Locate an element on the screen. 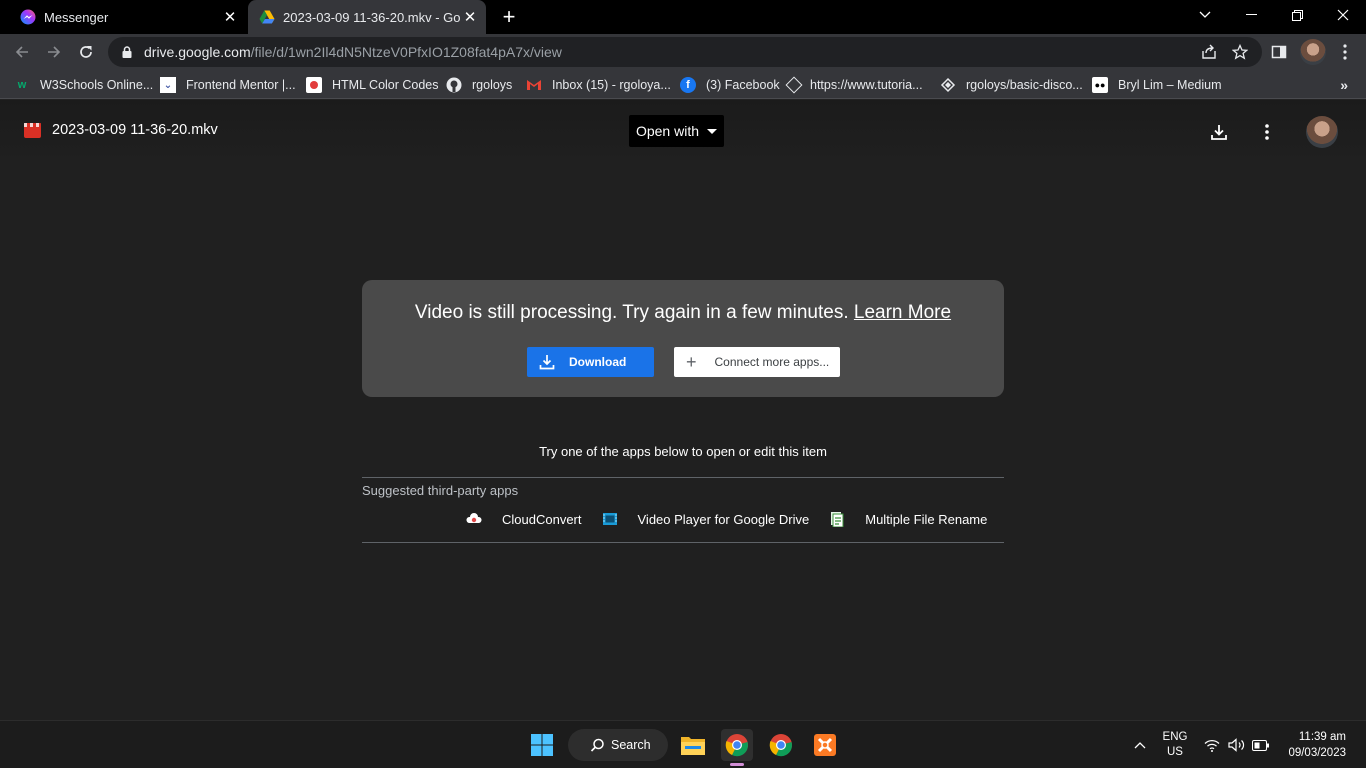 The width and height of the screenshot is (1366, 768). open-with-label: Open with is located at coordinates (667, 131).